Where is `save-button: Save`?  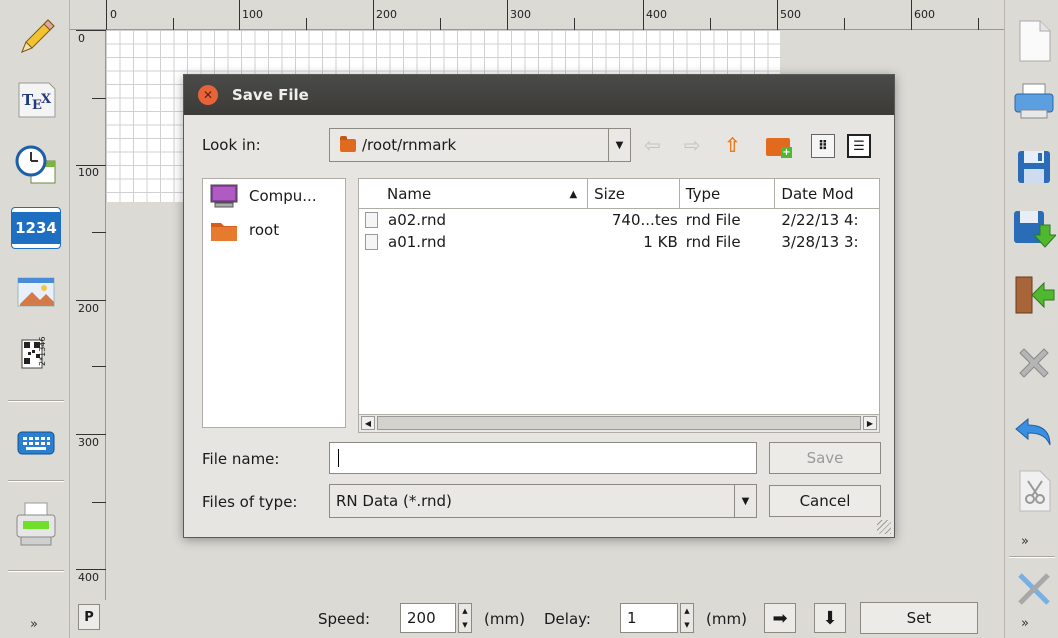
save-button: Save is located at coordinates (825, 458).